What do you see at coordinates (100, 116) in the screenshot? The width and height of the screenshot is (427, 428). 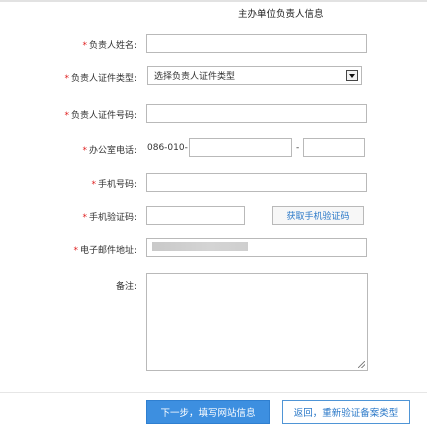 I see `id-number-label: * 负责人证件号码:` at bounding box center [100, 116].